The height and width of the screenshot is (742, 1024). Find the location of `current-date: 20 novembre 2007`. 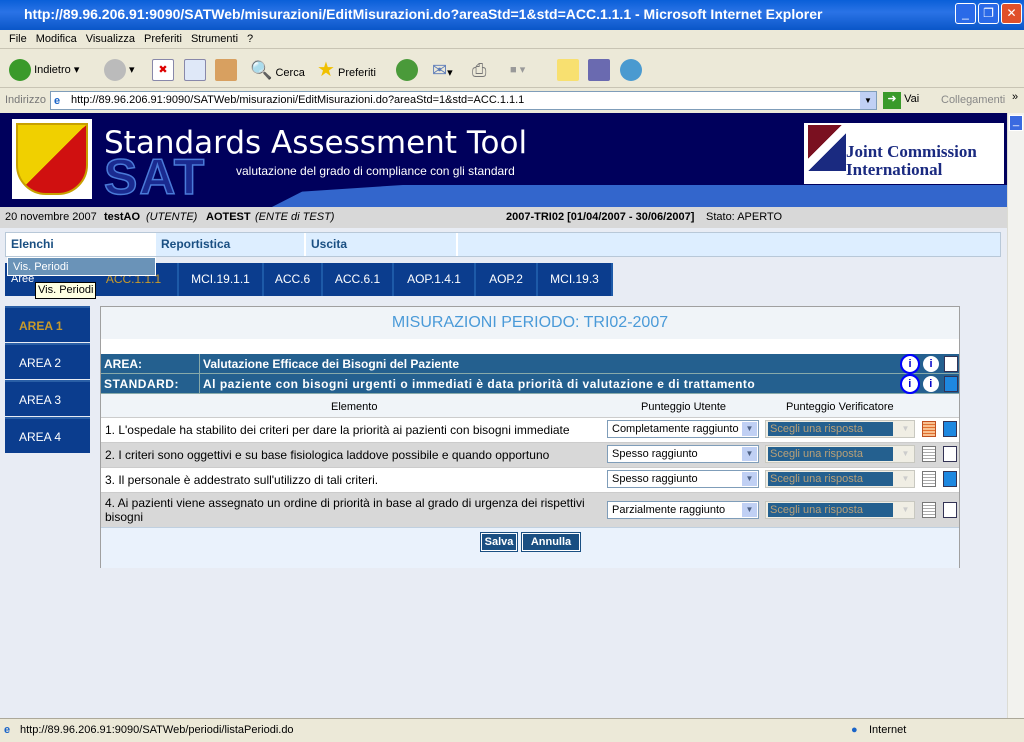

current-date: 20 novembre 2007 is located at coordinates (51, 217).